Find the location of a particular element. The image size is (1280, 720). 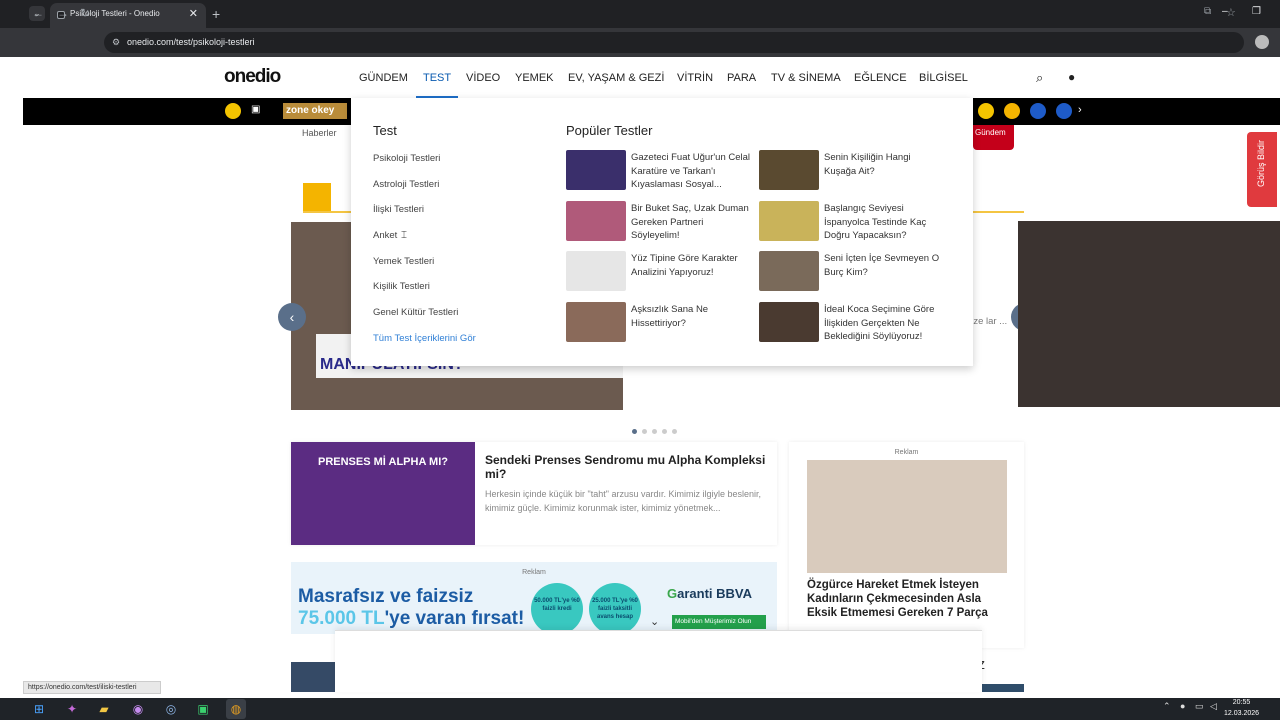

address-bar: ⚙ onedio.com/test/psikoloji-testleri is located at coordinates (674, 42).